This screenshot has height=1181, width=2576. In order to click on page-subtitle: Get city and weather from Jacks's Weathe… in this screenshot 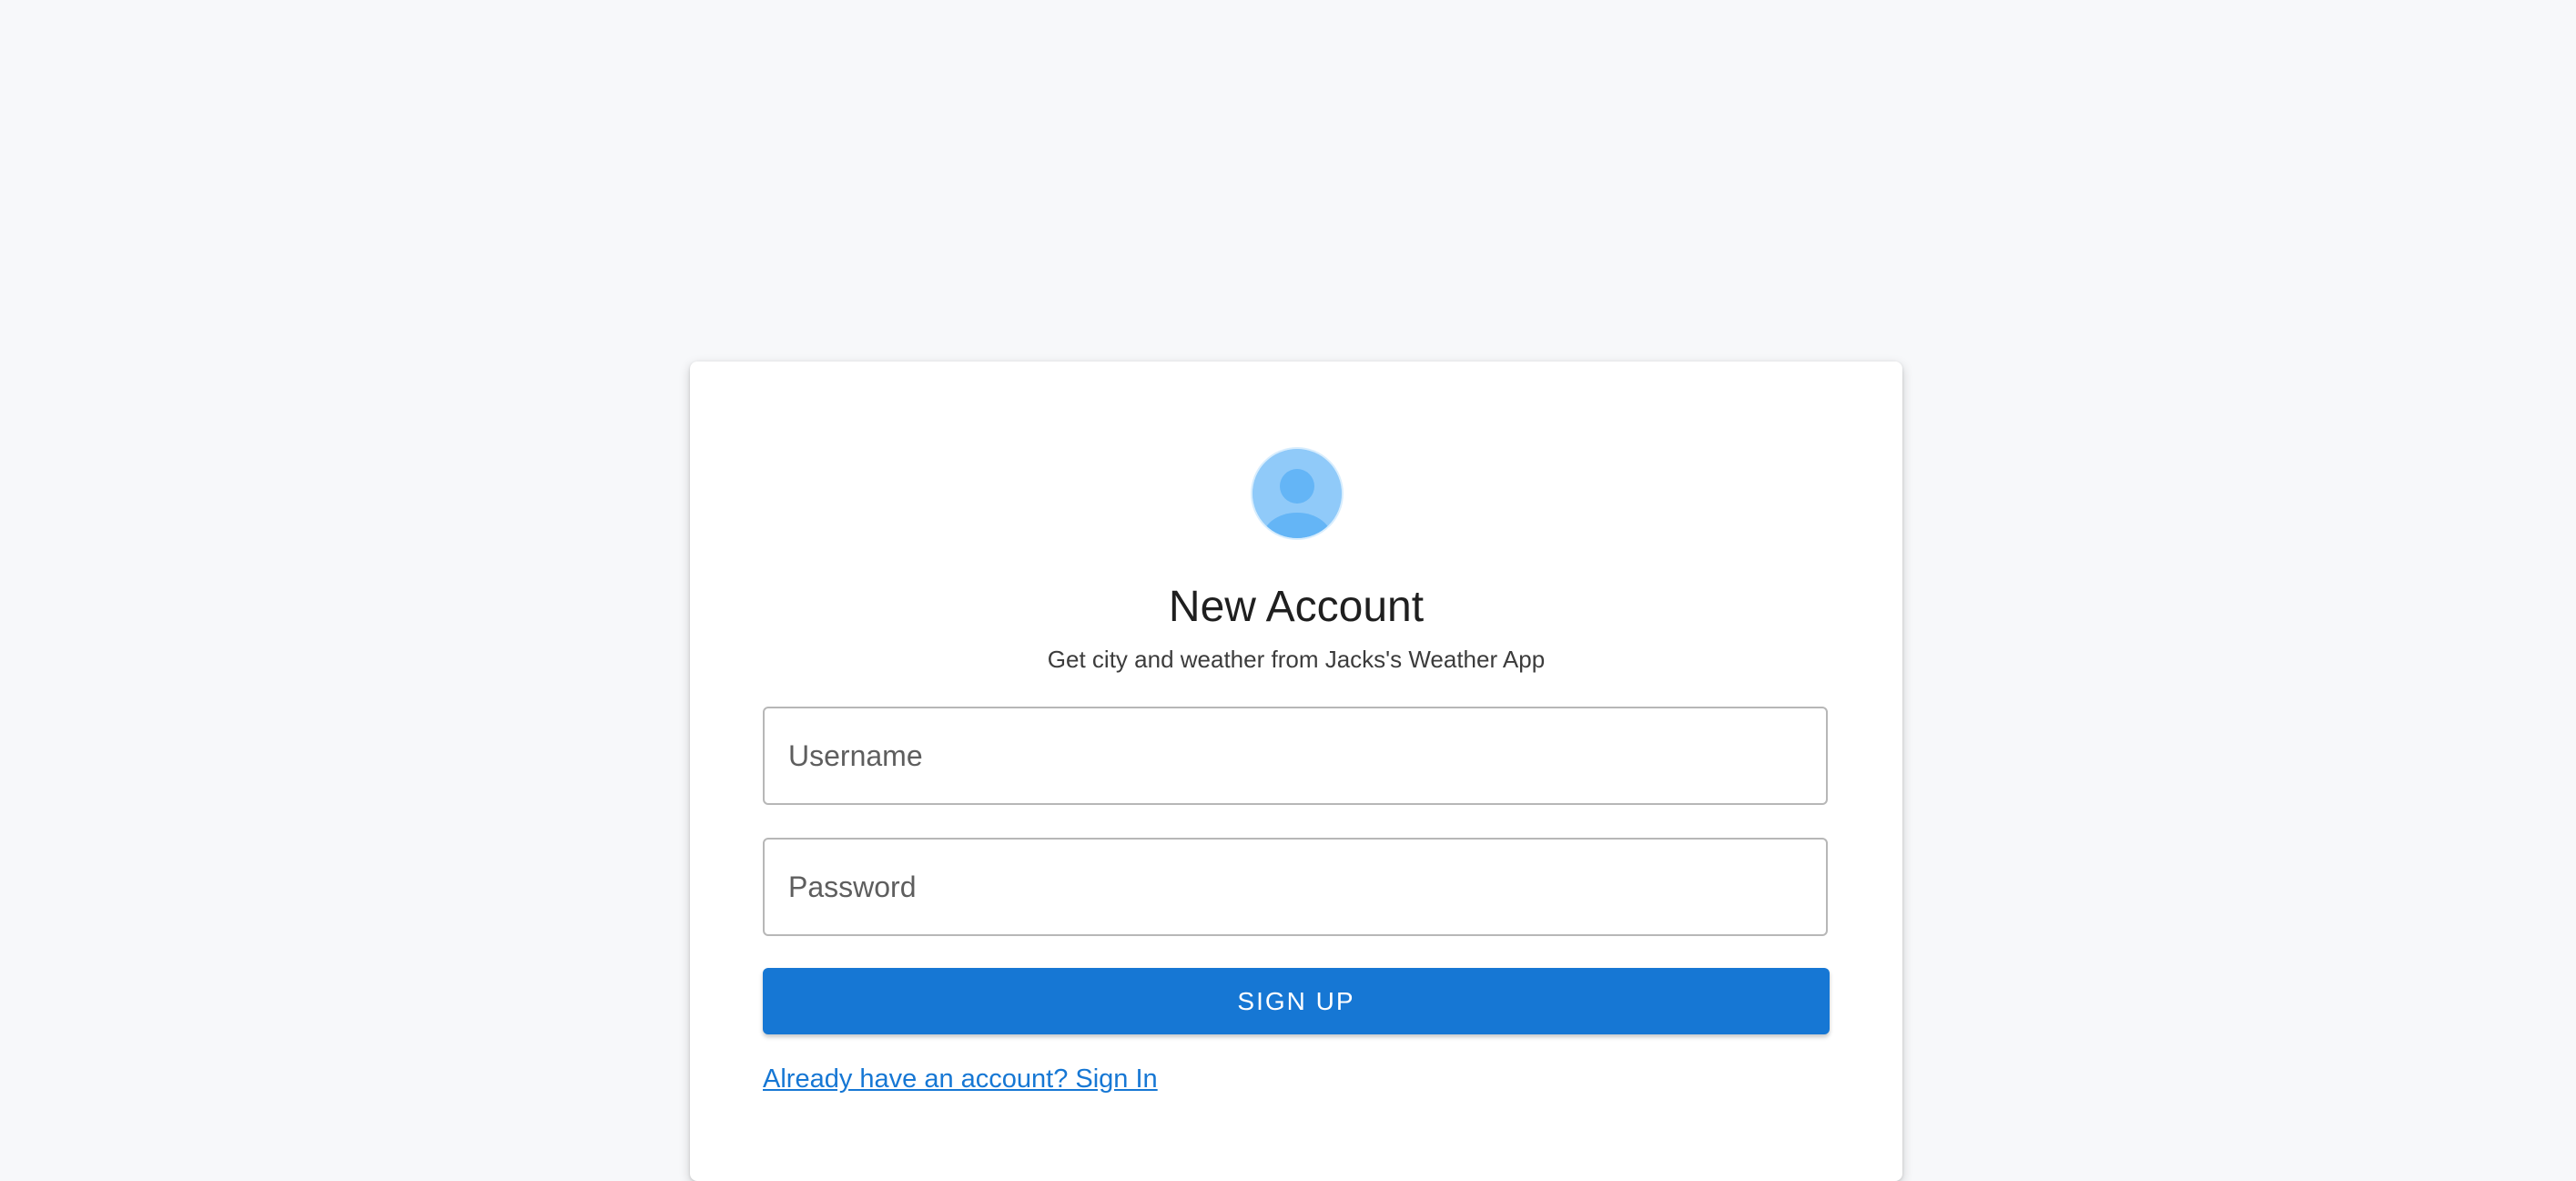, I will do `click(1296, 660)`.